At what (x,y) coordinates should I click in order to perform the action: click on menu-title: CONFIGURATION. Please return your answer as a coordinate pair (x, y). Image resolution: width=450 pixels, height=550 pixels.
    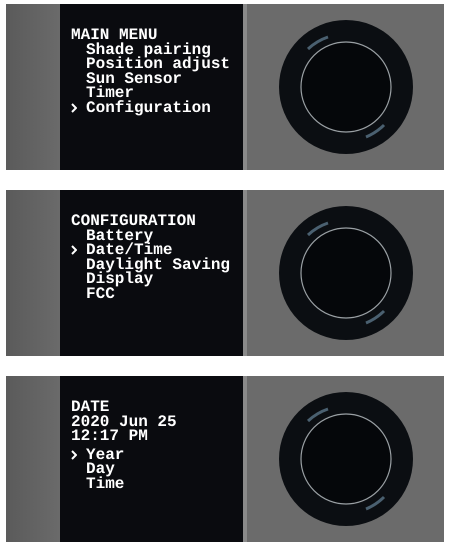
    Looking at the image, I should click on (133, 221).